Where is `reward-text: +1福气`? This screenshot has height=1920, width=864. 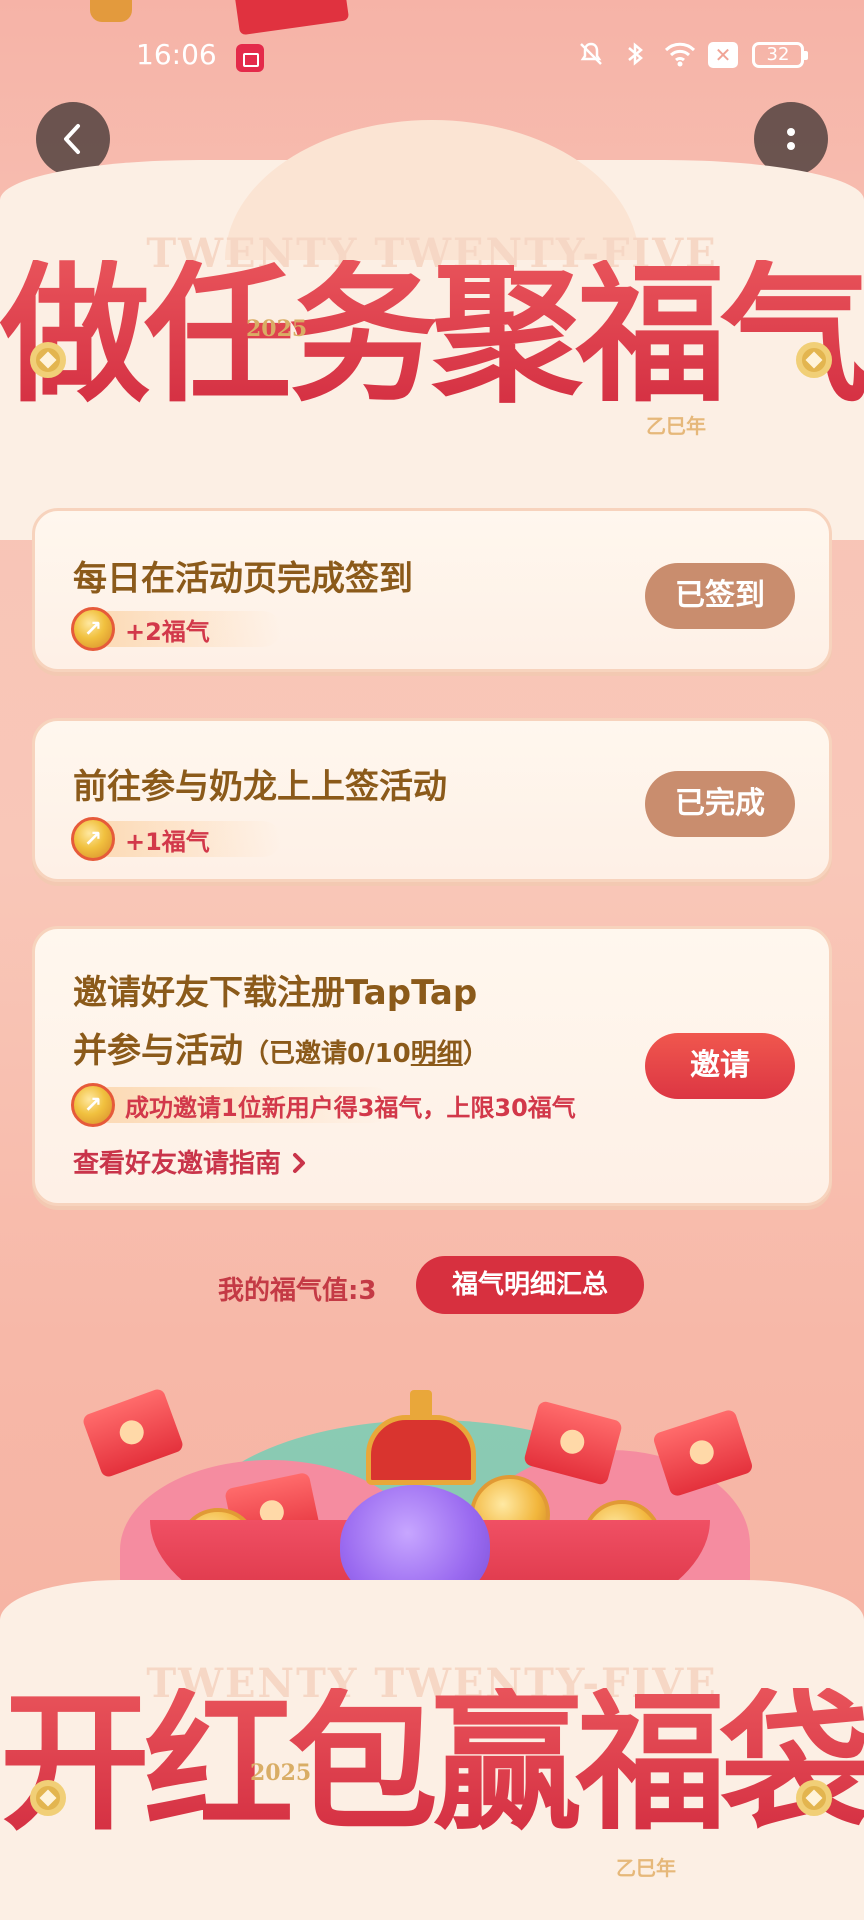 reward-text: +1福气 is located at coordinates (167, 841).